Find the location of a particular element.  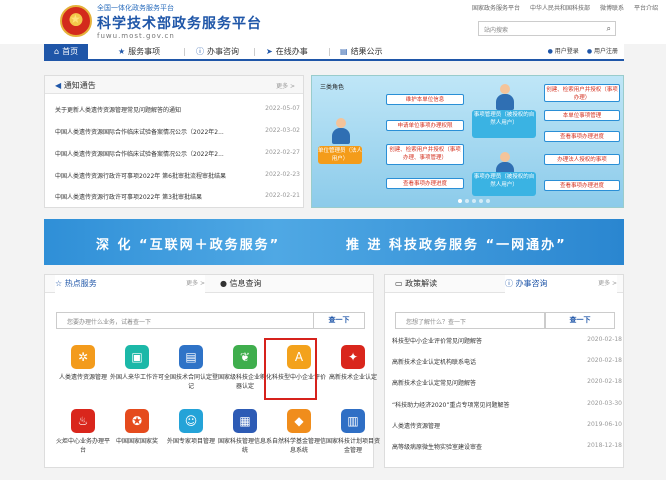

send-icon: ➤ is located at coordinates (269, 51).